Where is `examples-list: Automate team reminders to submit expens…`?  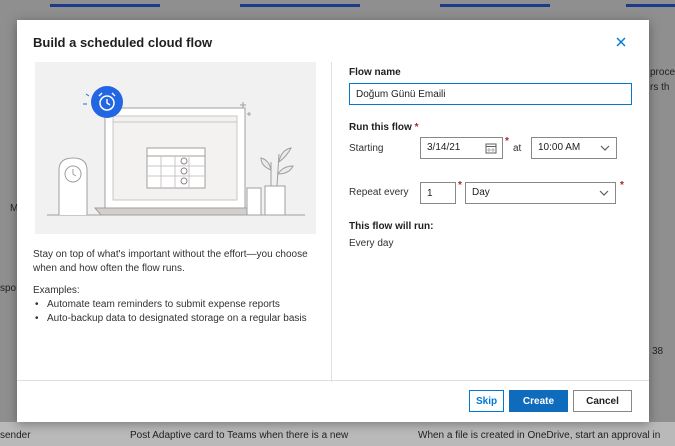 examples-list: Automate team reminders to submit expens… is located at coordinates (170, 312).